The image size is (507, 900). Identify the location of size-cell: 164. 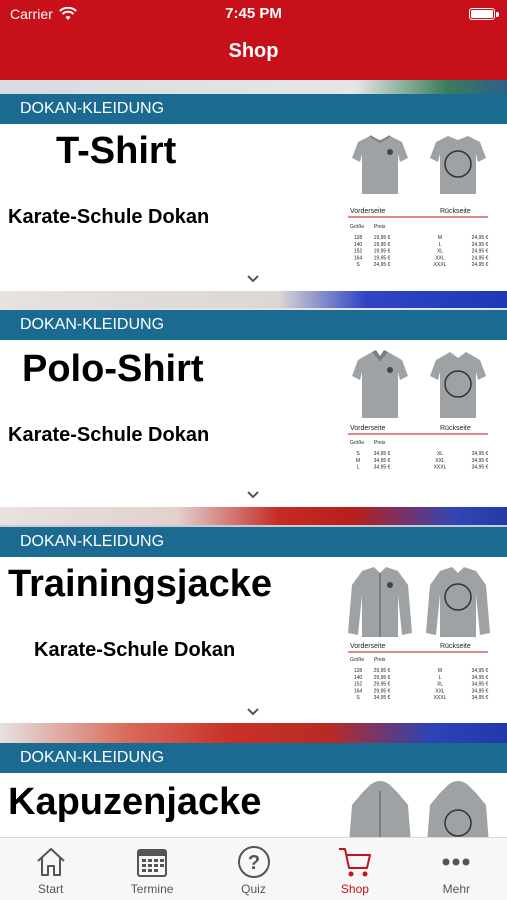
(358, 691).